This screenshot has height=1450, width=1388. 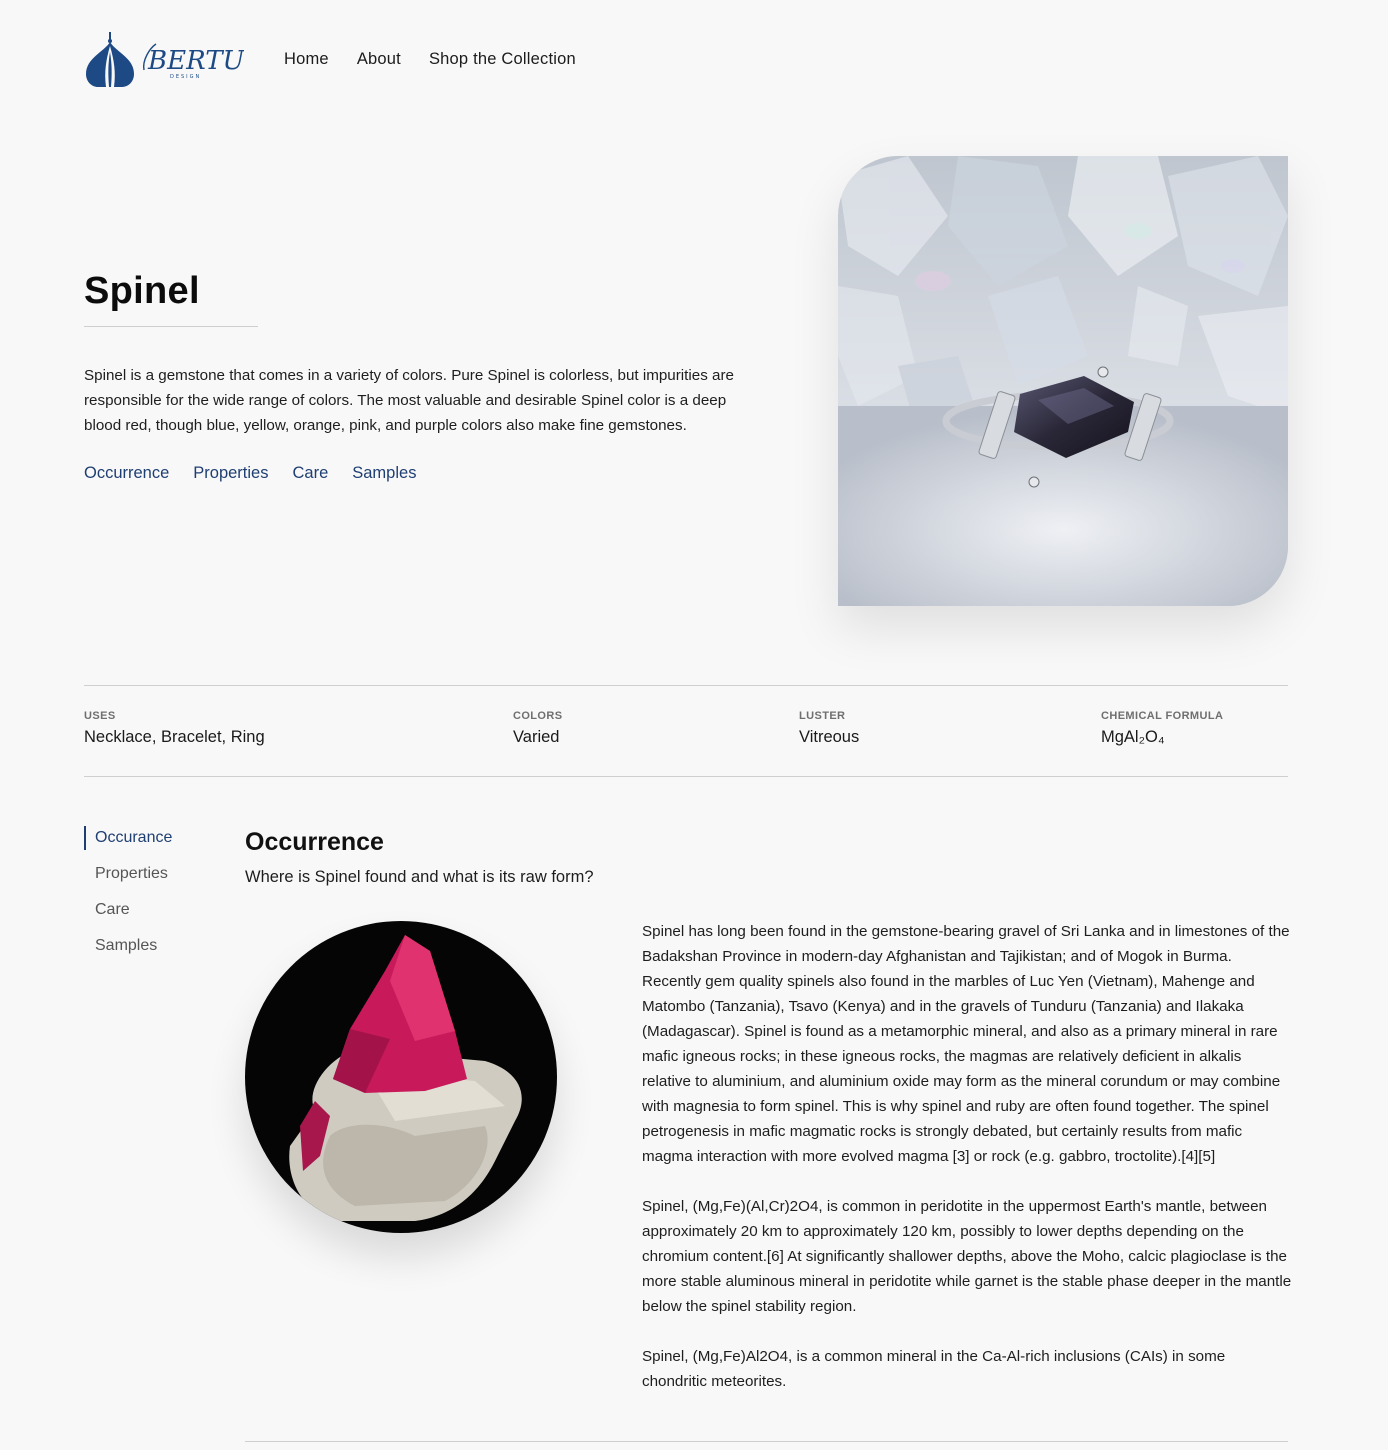 What do you see at coordinates (1063, 381) in the screenshot?
I see `hero-ring-image` at bounding box center [1063, 381].